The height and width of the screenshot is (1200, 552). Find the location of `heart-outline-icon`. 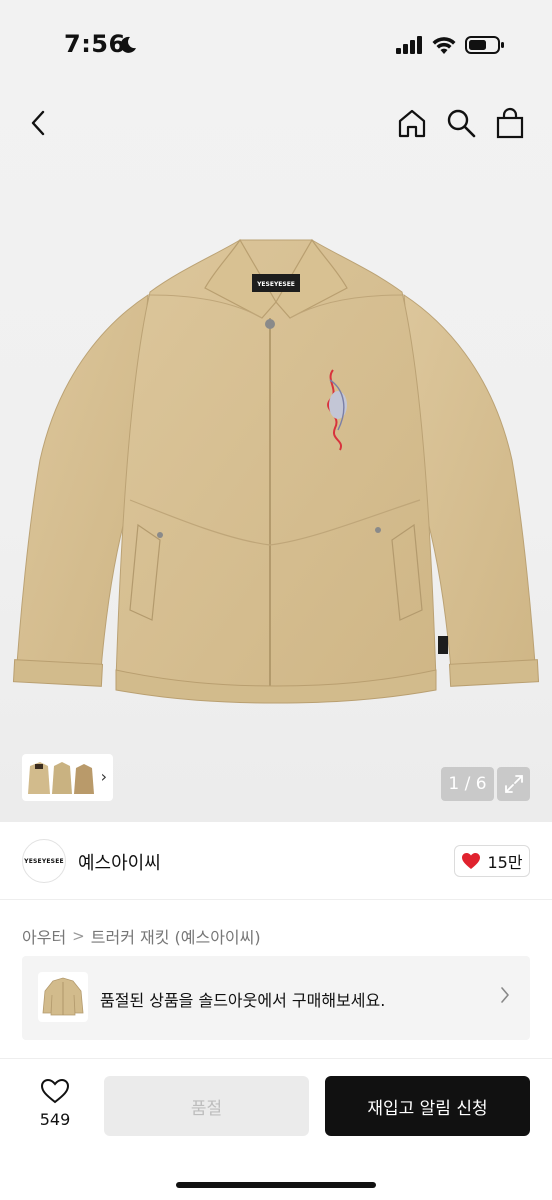

heart-outline-icon is located at coordinates (55, 1091).